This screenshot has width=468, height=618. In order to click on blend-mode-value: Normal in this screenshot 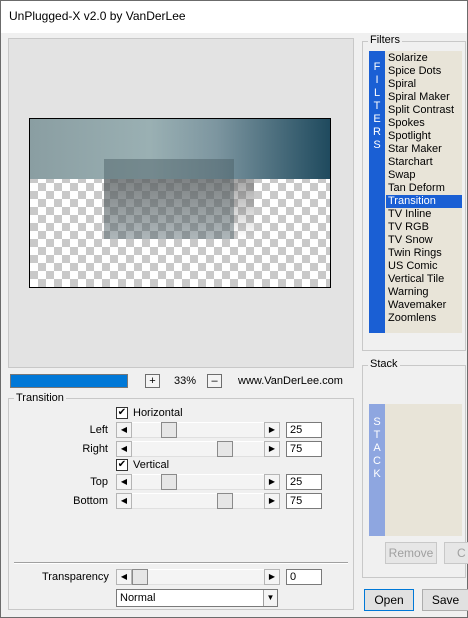, I will do `click(138, 598)`.